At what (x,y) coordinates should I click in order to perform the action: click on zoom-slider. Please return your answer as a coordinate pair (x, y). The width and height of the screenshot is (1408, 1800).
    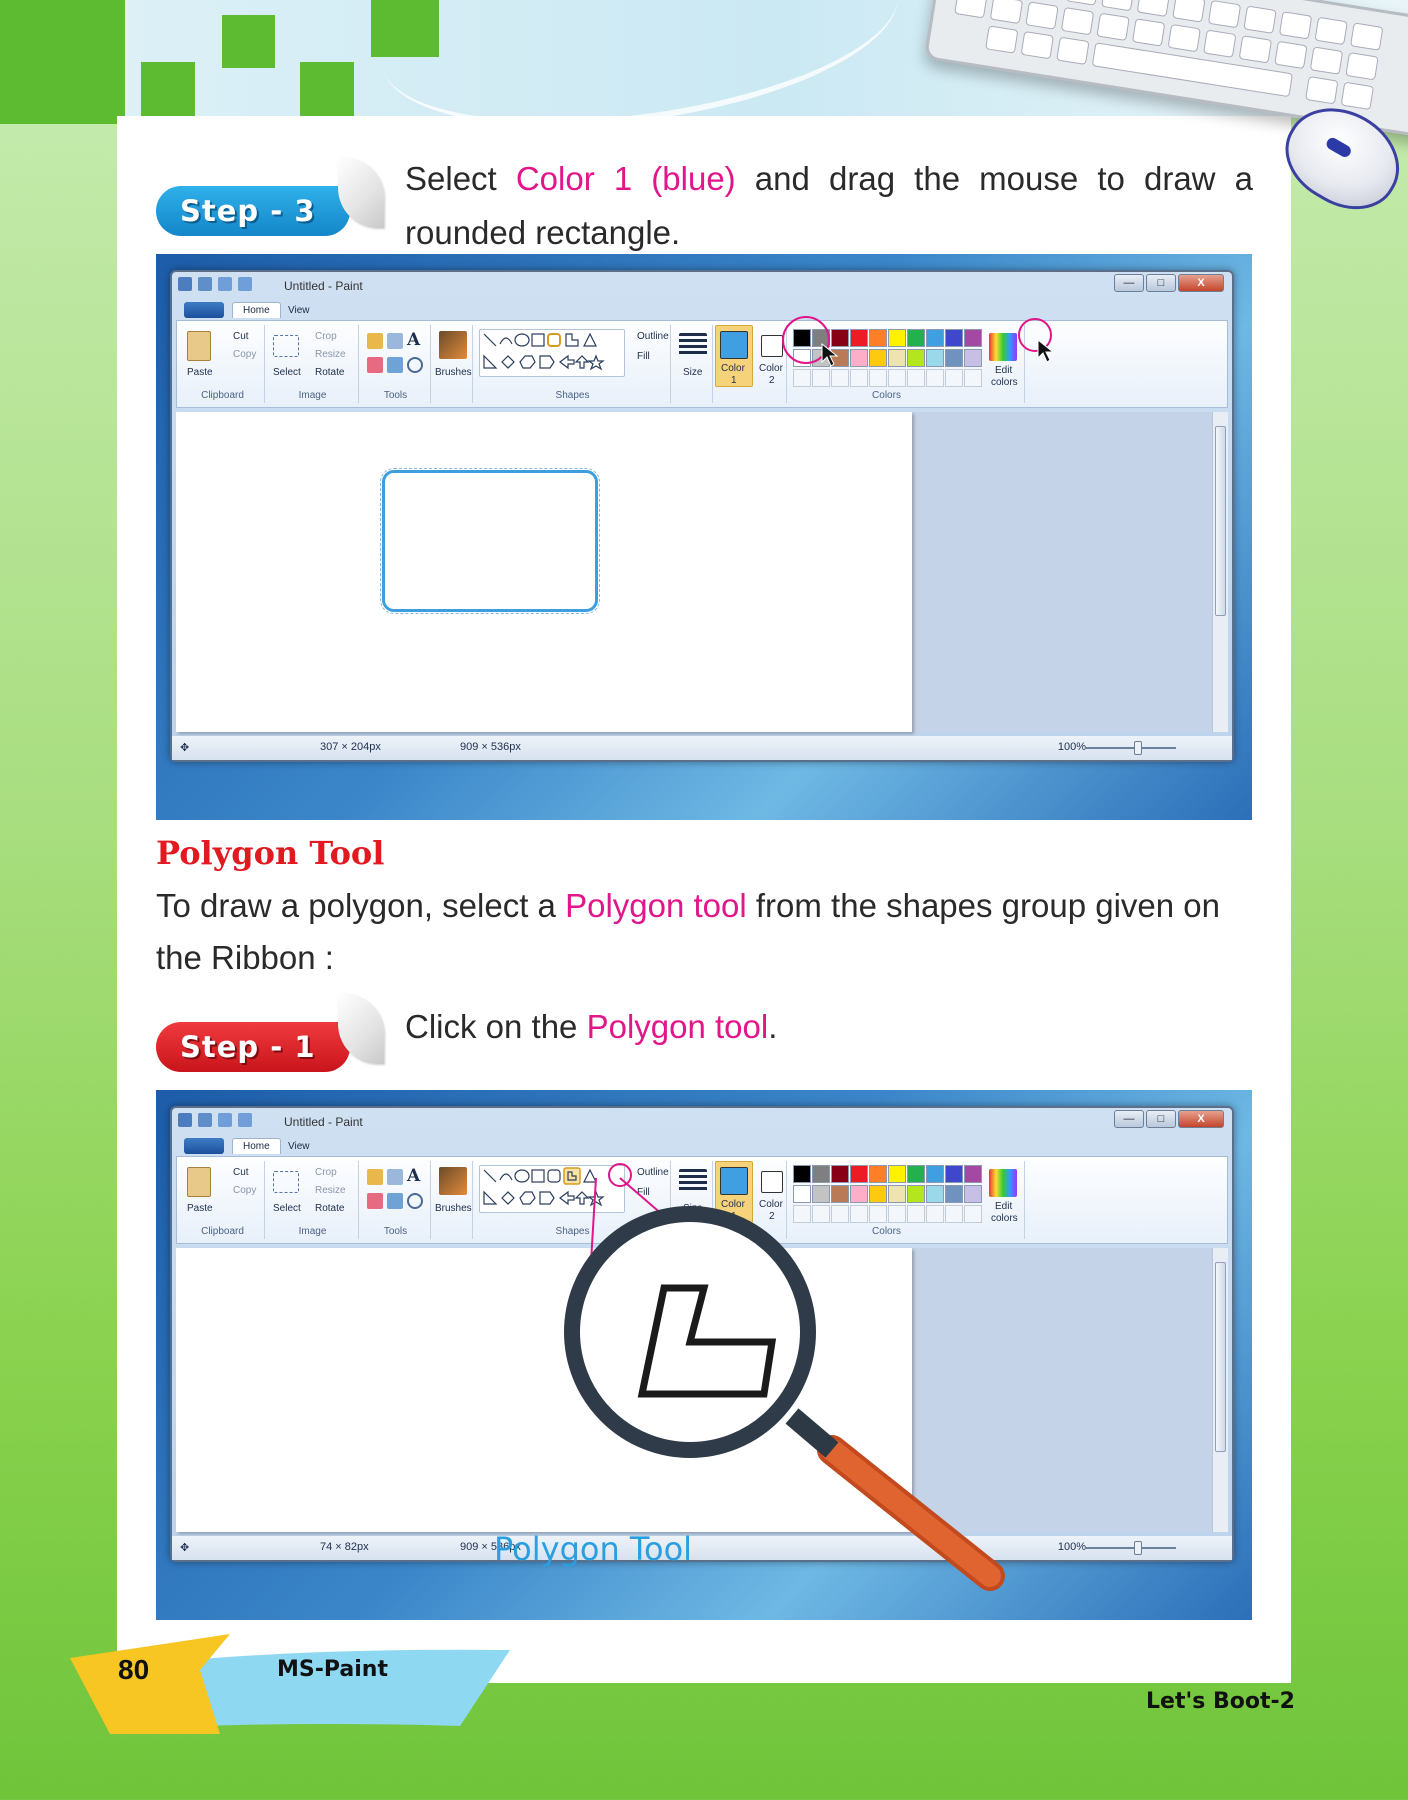
    Looking at the image, I should click on (1131, 748).